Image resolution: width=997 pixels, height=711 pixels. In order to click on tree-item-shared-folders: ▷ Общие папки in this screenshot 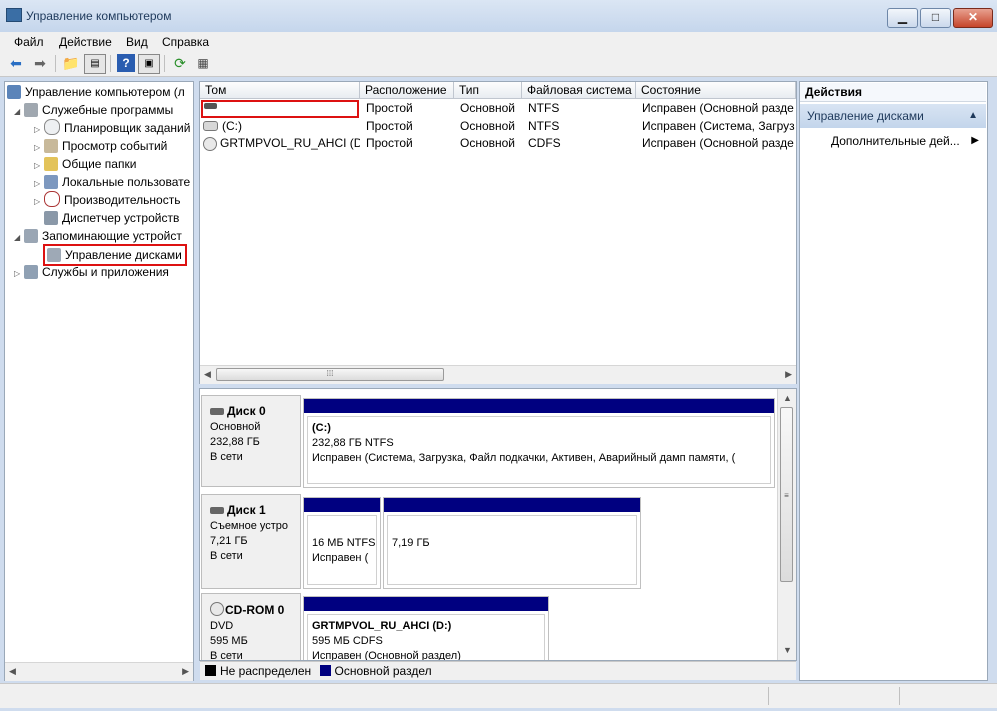, I will do `click(85, 164)`.